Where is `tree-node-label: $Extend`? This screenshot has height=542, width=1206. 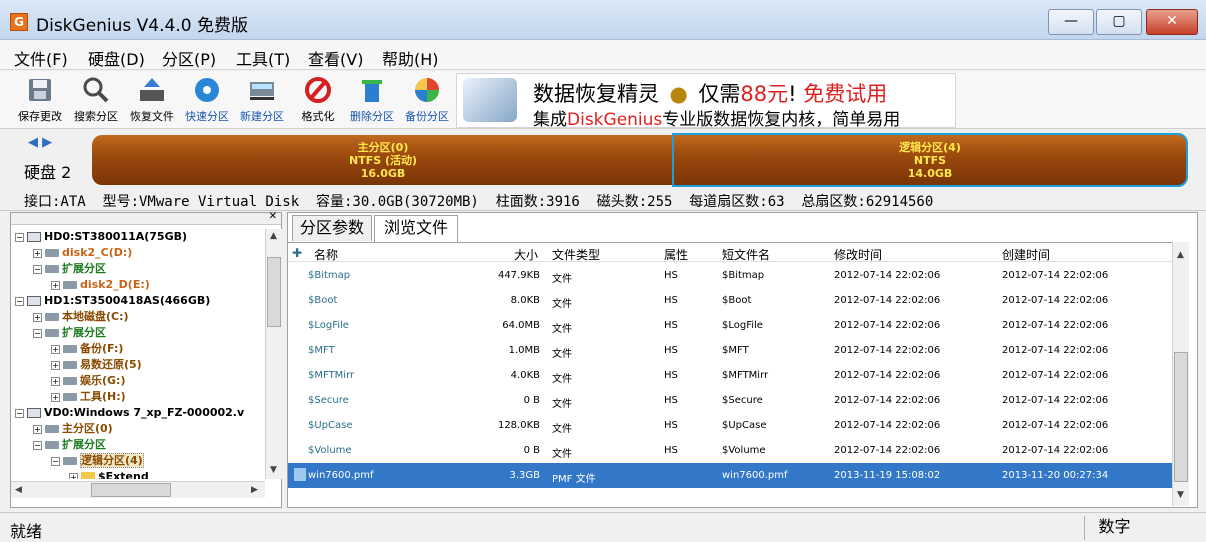 tree-node-label: $Extend is located at coordinates (123, 474).